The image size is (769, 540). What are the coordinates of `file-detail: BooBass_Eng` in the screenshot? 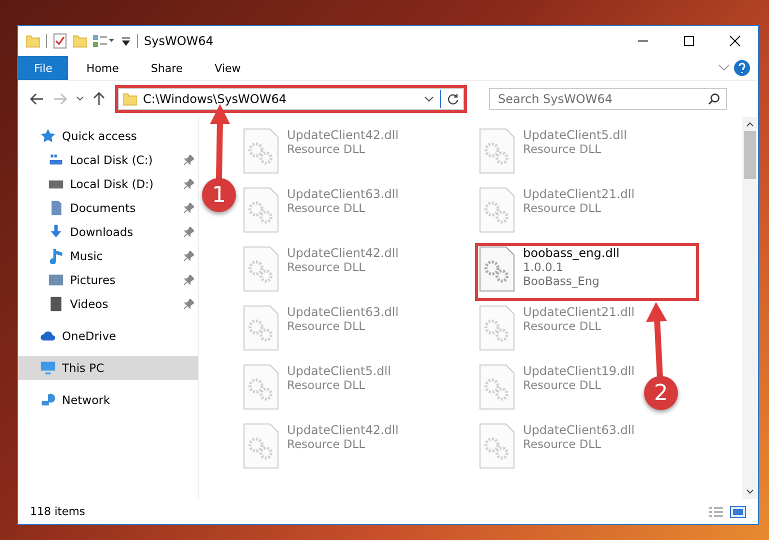 It's located at (561, 281).